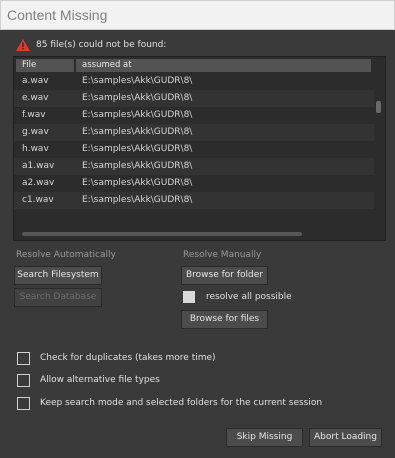 This screenshot has width=395, height=458. What do you see at coordinates (23, 380) in the screenshot?
I see `allow-alt-types-checkbox` at bounding box center [23, 380].